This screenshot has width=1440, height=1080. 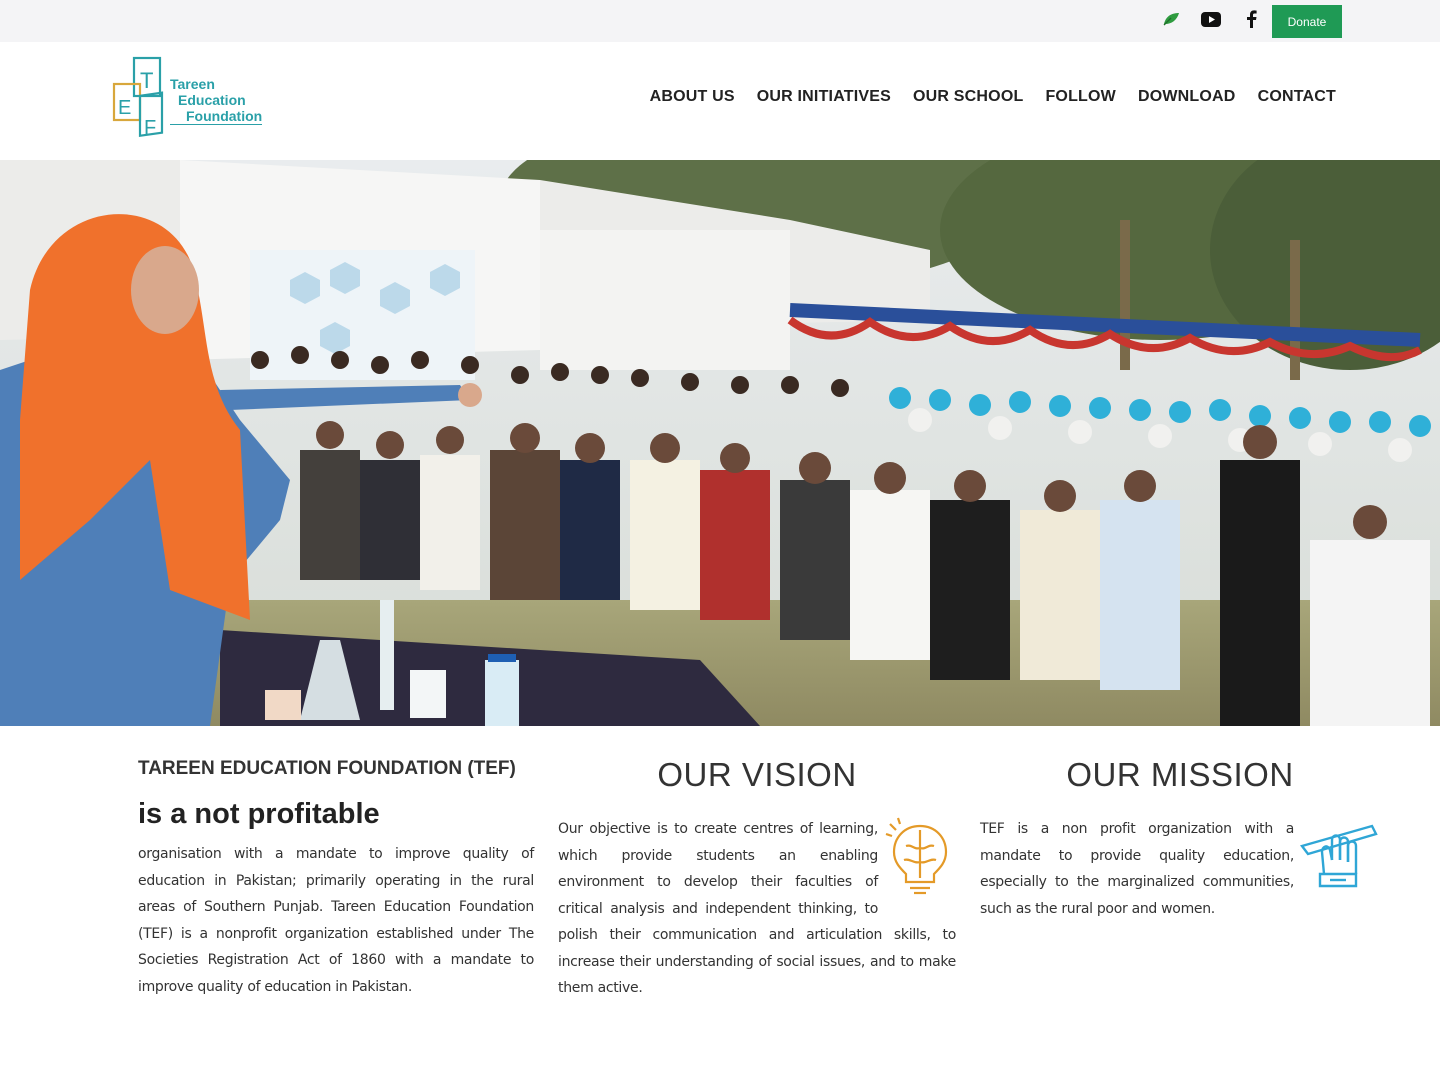 What do you see at coordinates (212, 100) in the screenshot?
I see `logo-line-2: Education` at bounding box center [212, 100].